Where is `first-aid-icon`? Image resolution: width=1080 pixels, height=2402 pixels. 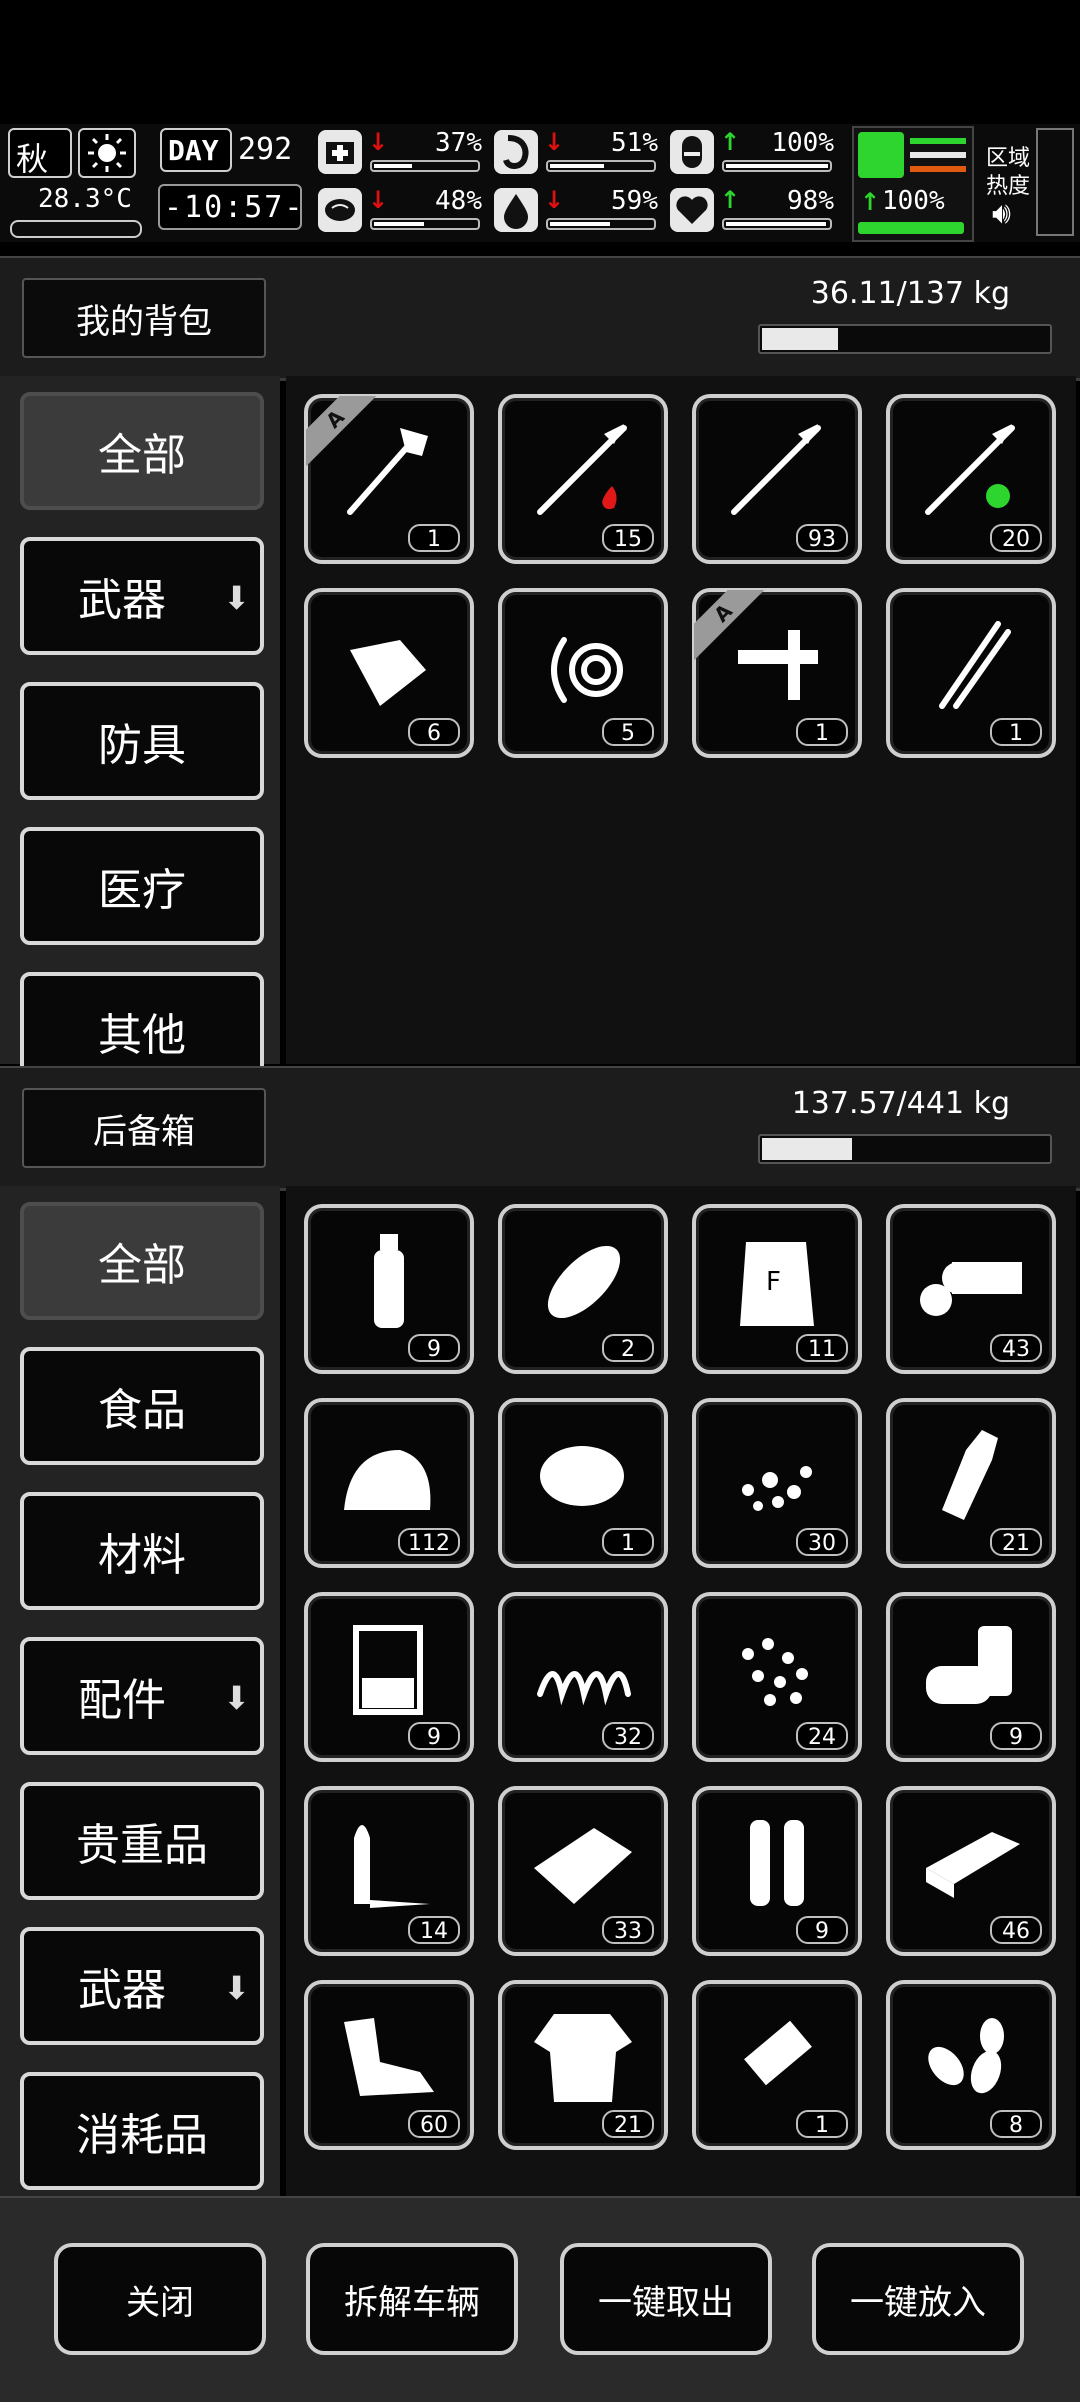 first-aid-icon is located at coordinates (340, 152).